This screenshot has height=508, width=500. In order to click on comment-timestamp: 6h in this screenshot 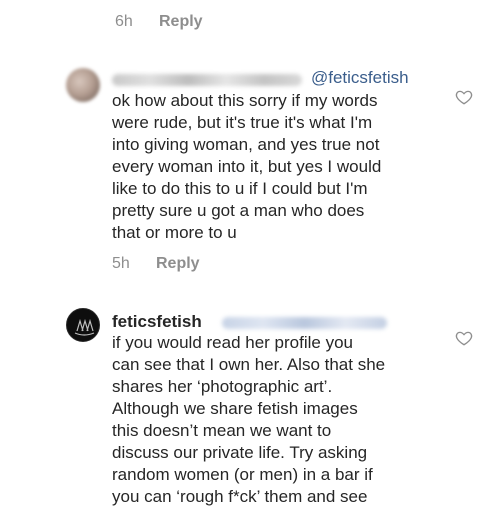, I will do `click(124, 21)`.